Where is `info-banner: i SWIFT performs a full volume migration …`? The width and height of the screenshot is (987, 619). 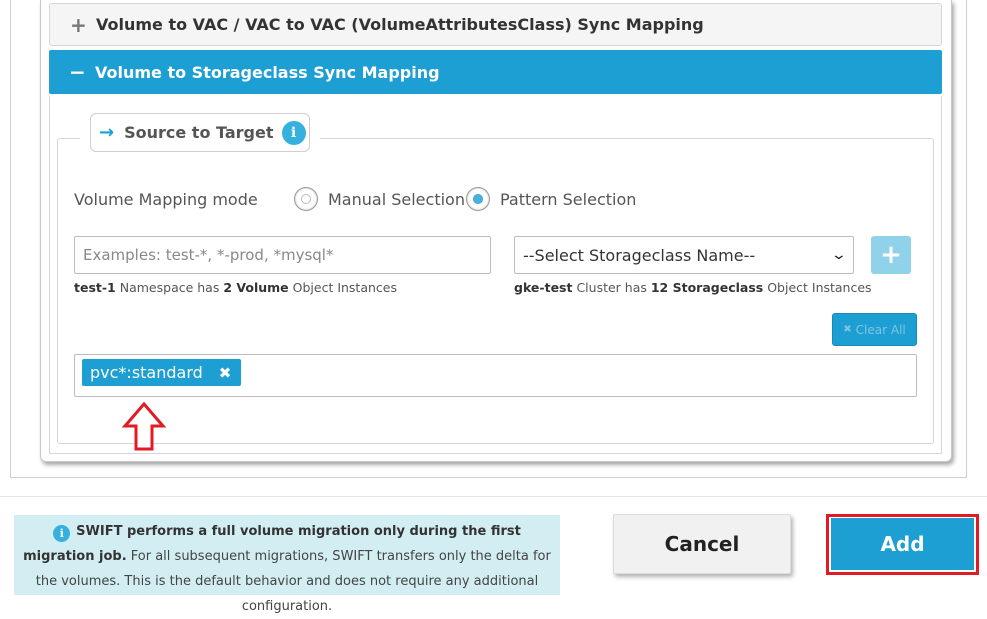 info-banner: i SWIFT performs a full volume migration … is located at coordinates (287, 564).